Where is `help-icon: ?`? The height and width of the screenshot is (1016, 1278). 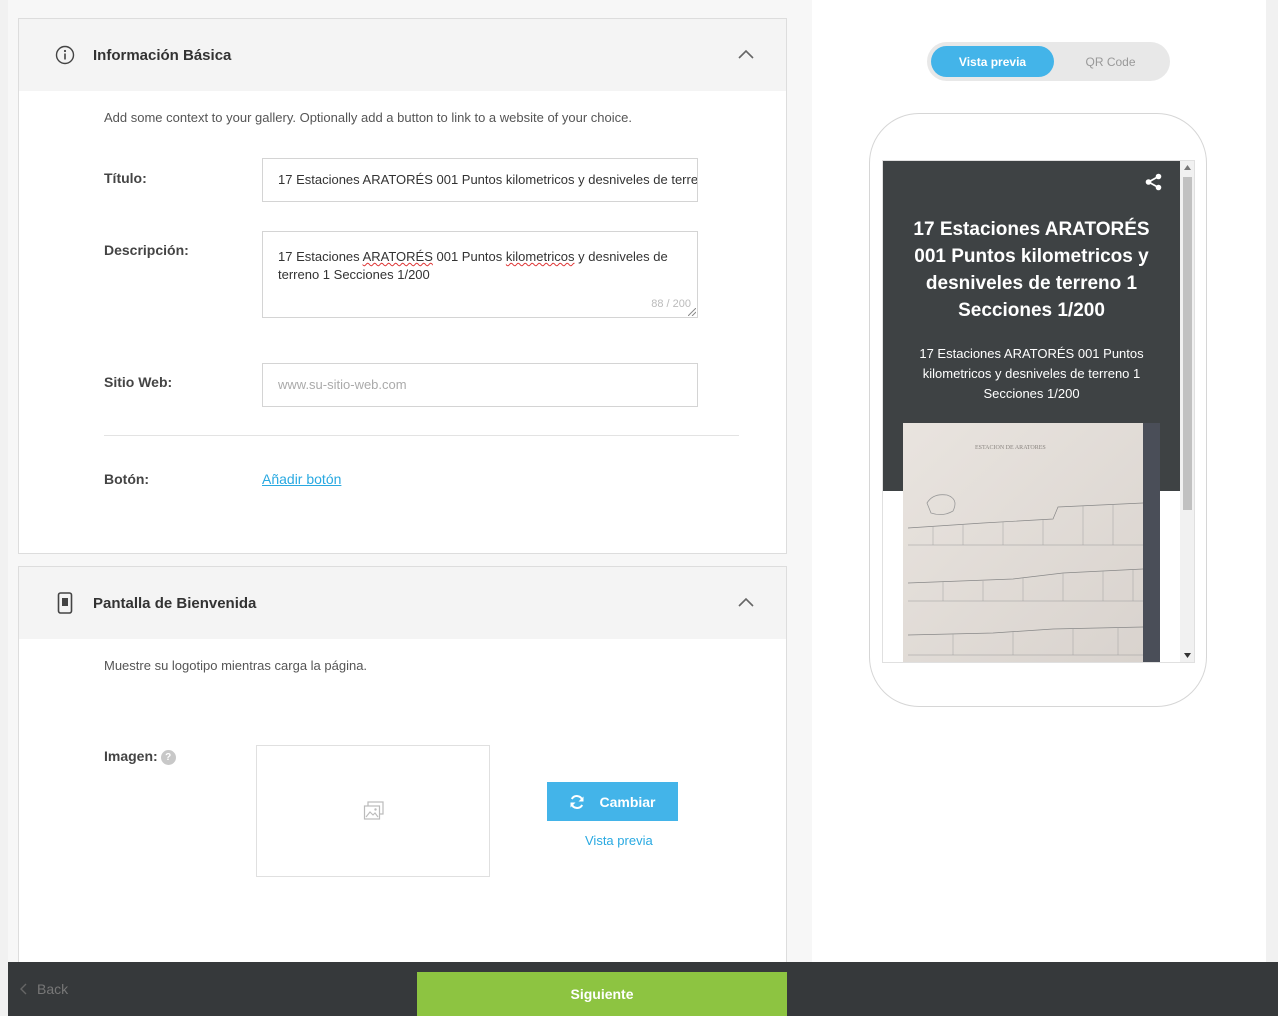
help-icon: ? is located at coordinates (168, 757).